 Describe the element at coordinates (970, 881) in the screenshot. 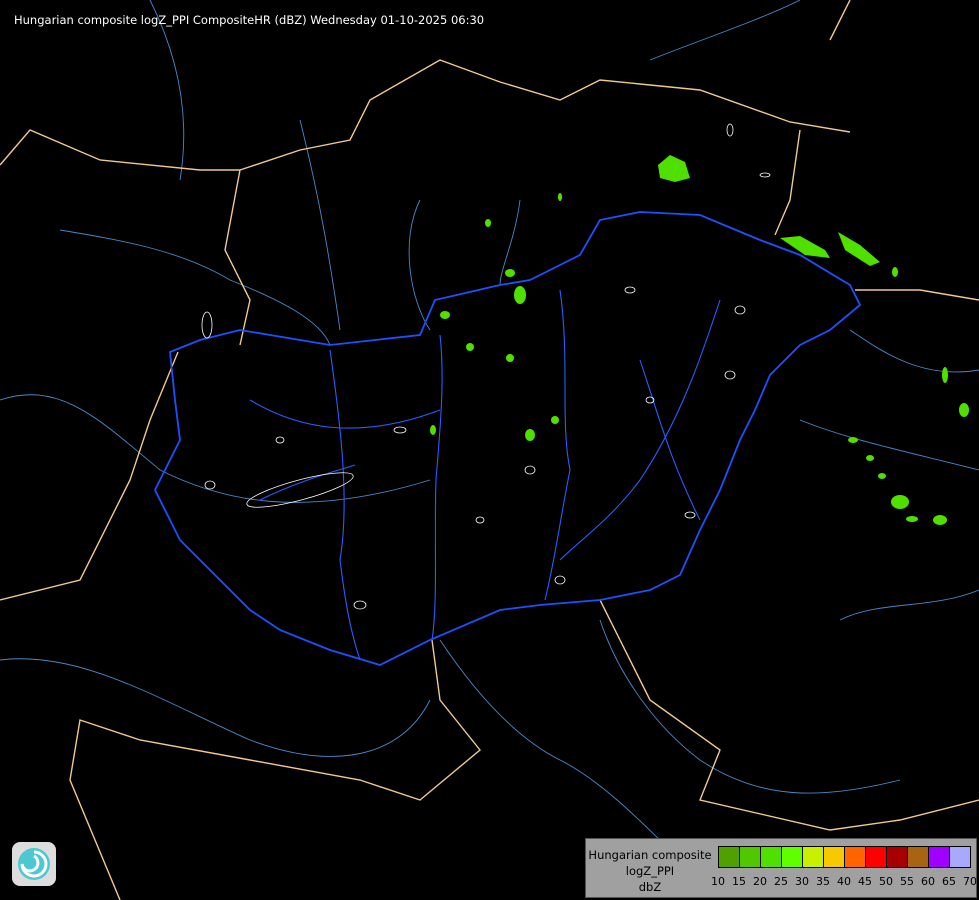

I see `legend-tick: 70` at that location.